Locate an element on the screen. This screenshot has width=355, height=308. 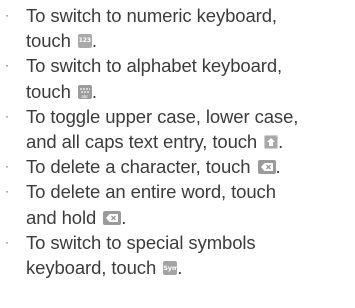
item-text: To delete an entire word, touch is located at coordinates (151, 192).